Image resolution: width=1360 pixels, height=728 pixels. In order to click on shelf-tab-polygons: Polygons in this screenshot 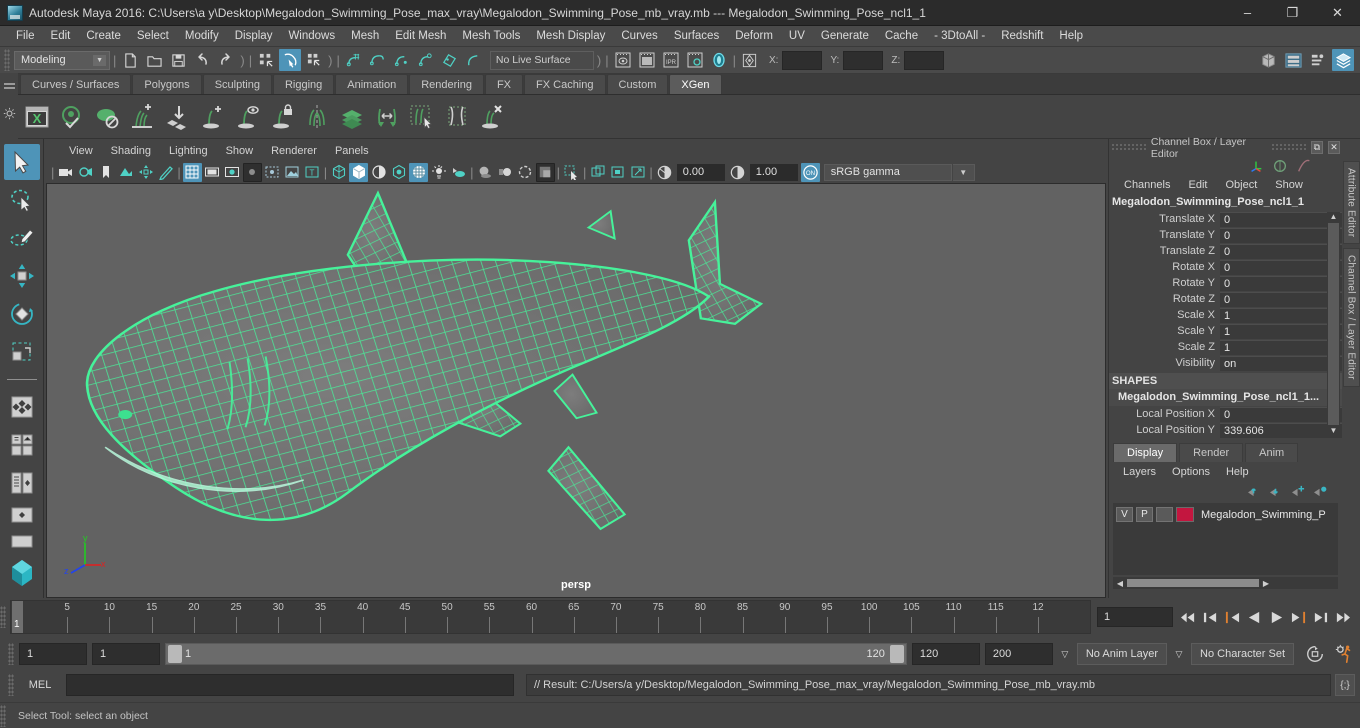, I will do `click(167, 84)`.